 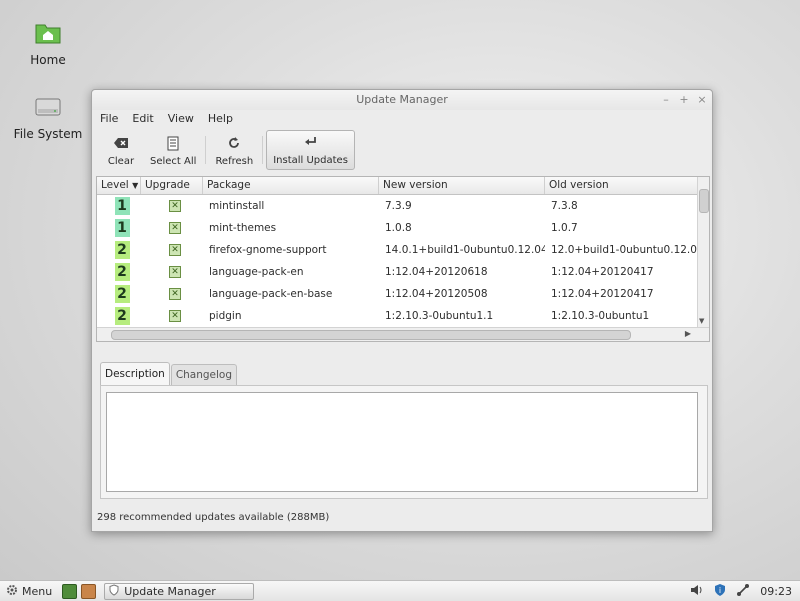 What do you see at coordinates (621, 185) in the screenshot?
I see `column-header-old-version: Old version` at bounding box center [621, 185].